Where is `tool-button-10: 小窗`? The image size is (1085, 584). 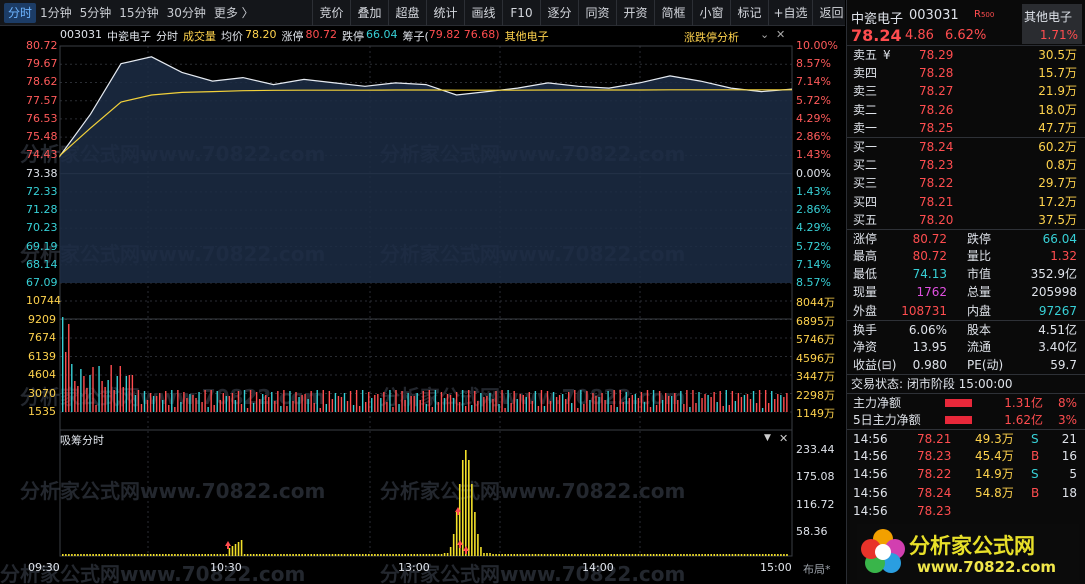
tool-button-10: 小窗 is located at coordinates (711, 13).